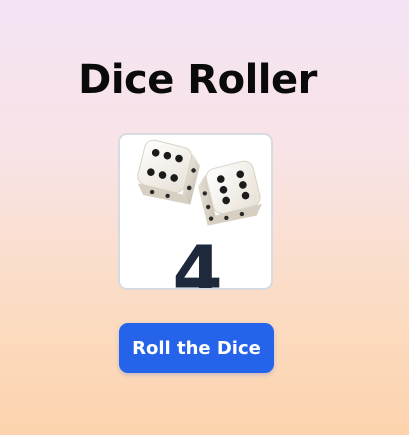 The width and height of the screenshot is (409, 435). I want to click on page-title: Dice Roller, so click(197, 80).